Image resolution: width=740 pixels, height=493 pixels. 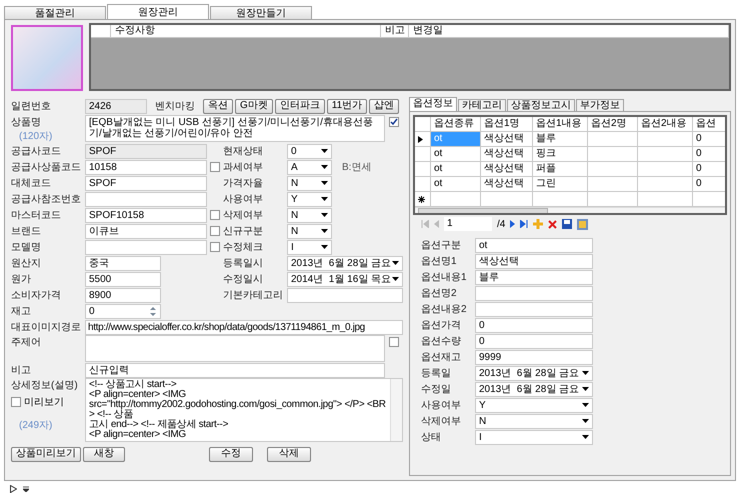 What do you see at coordinates (425, 224) in the screenshot?
I see `first-record-icon` at bounding box center [425, 224].